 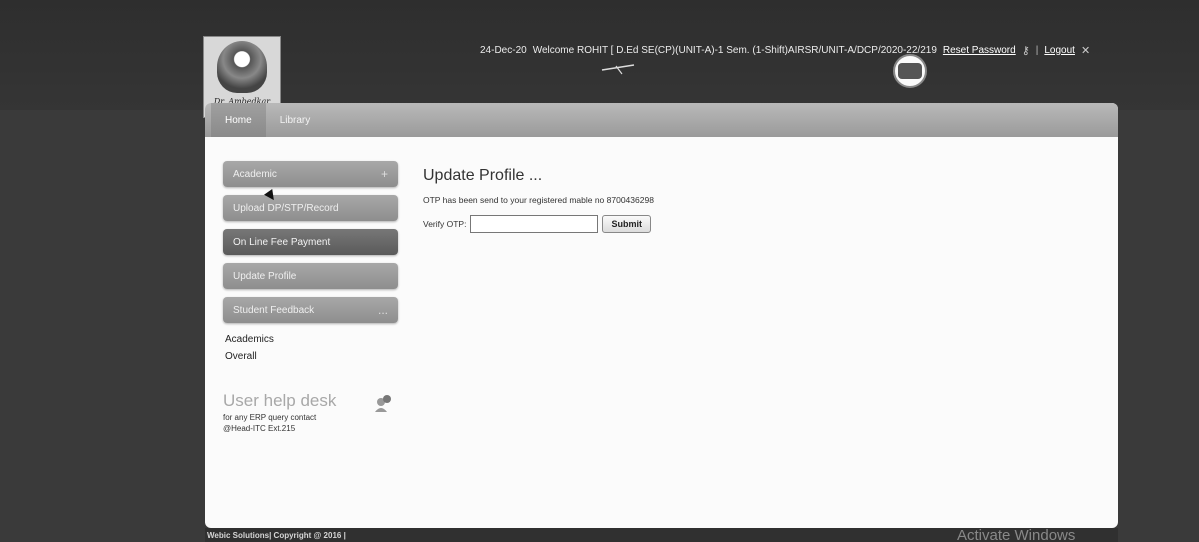 I want to click on partner-emblem-icon, so click(x=910, y=71).